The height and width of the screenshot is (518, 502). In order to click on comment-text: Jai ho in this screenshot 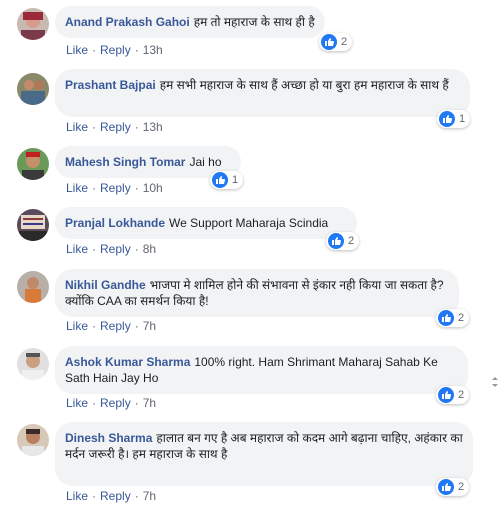, I will do `click(205, 162)`.